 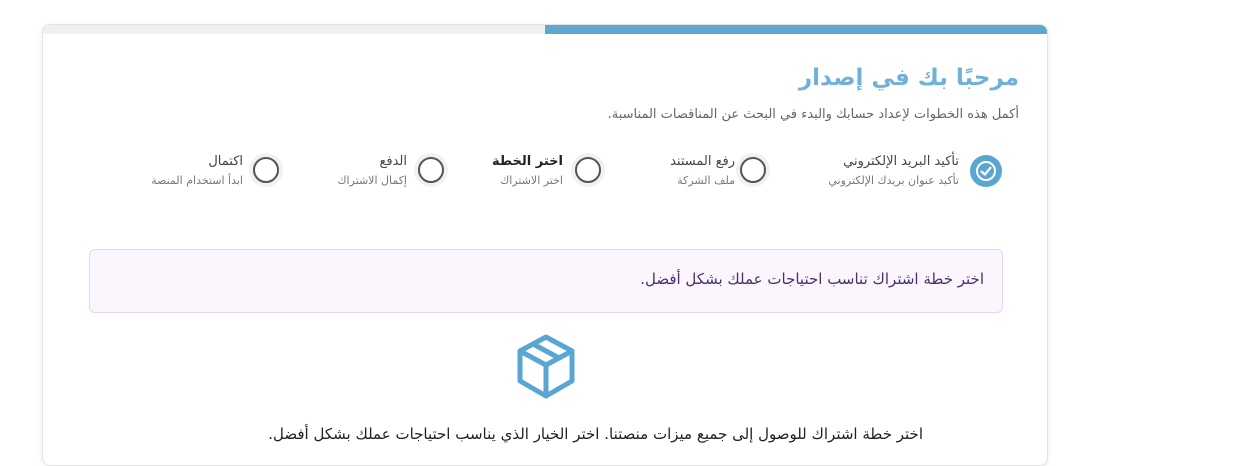 What do you see at coordinates (527, 161) in the screenshot?
I see `step-label: اختر الخطة` at bounding box center [527, 161].